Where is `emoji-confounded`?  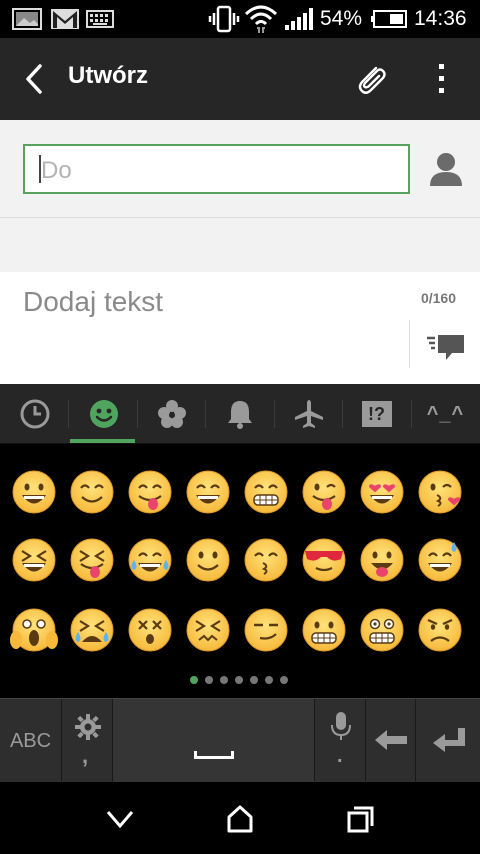
emoji-confounded is located at coordinates (208, 630).